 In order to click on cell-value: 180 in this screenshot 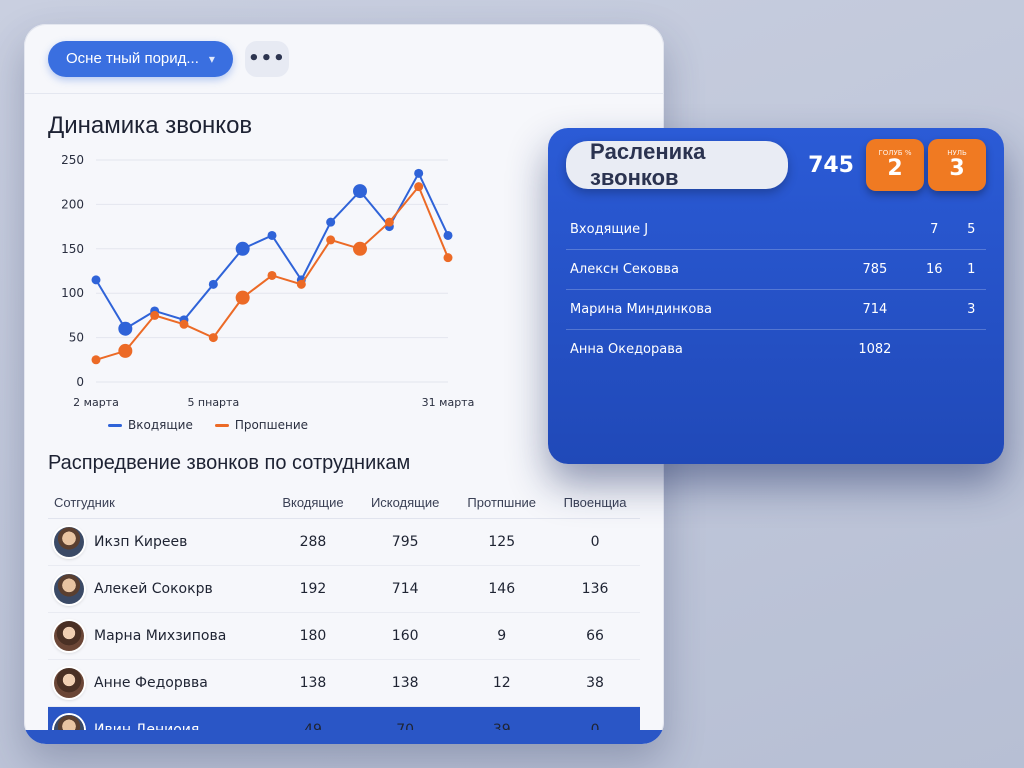, I will do `click(313, 636)`.